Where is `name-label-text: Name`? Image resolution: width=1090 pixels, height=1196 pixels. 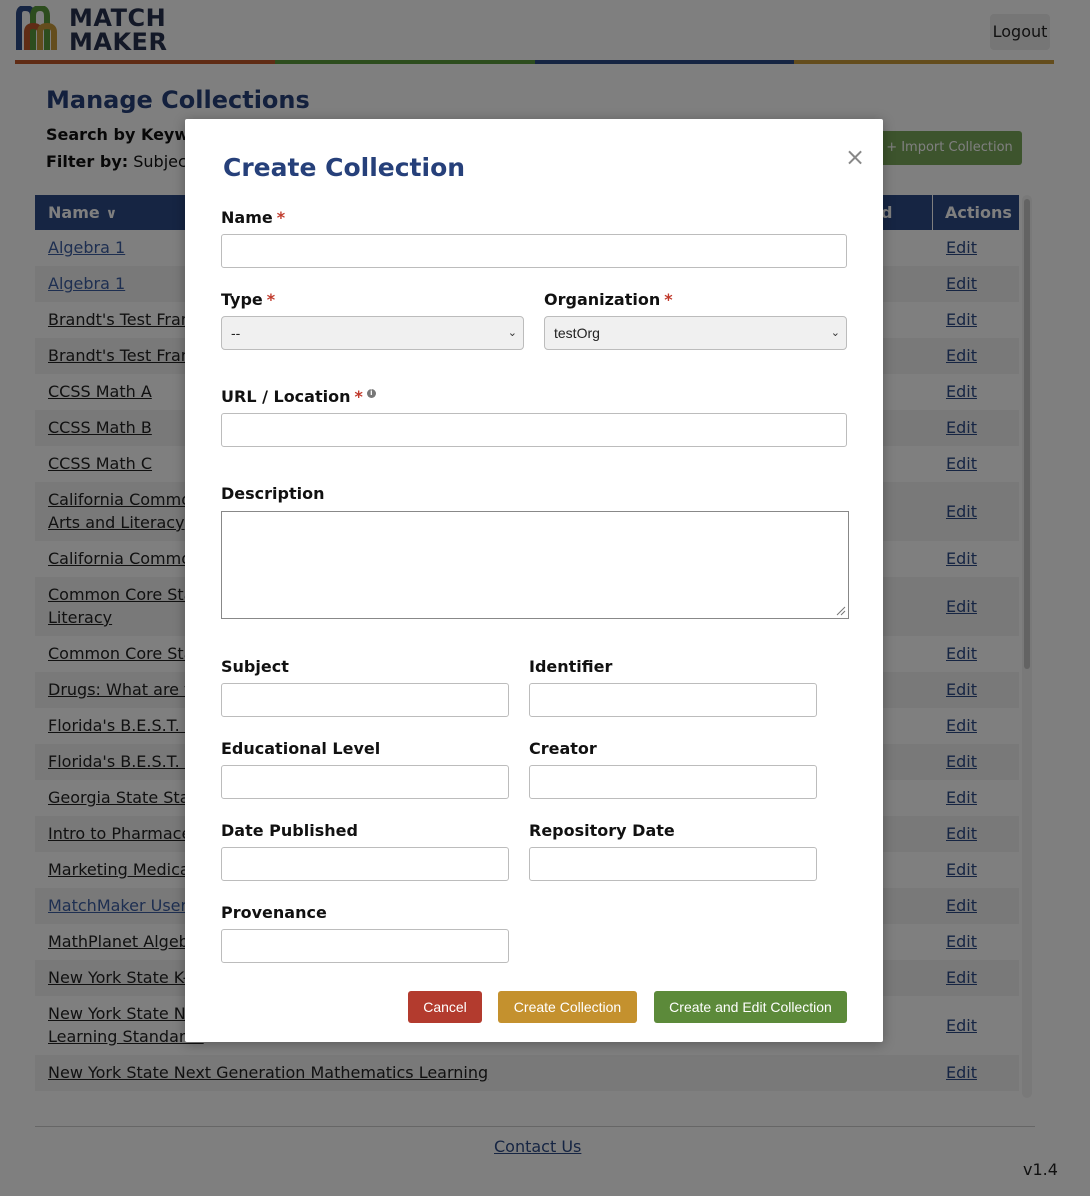
name-label-text: Name is located at coordinates (247, 217).